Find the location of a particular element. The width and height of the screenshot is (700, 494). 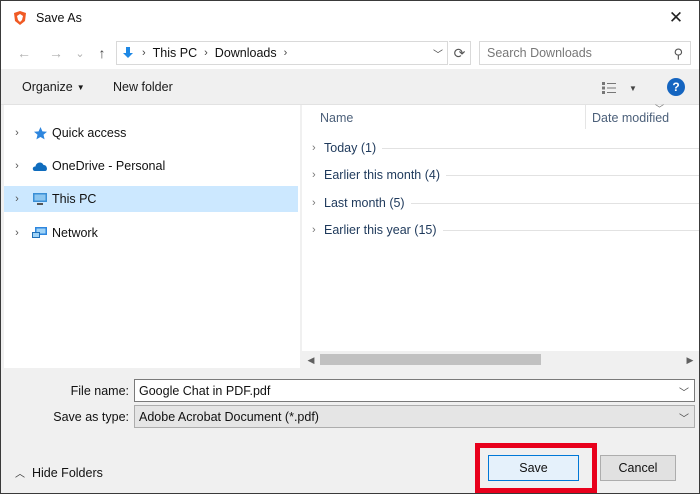

computer-icon is located at coordinates (40, 199).